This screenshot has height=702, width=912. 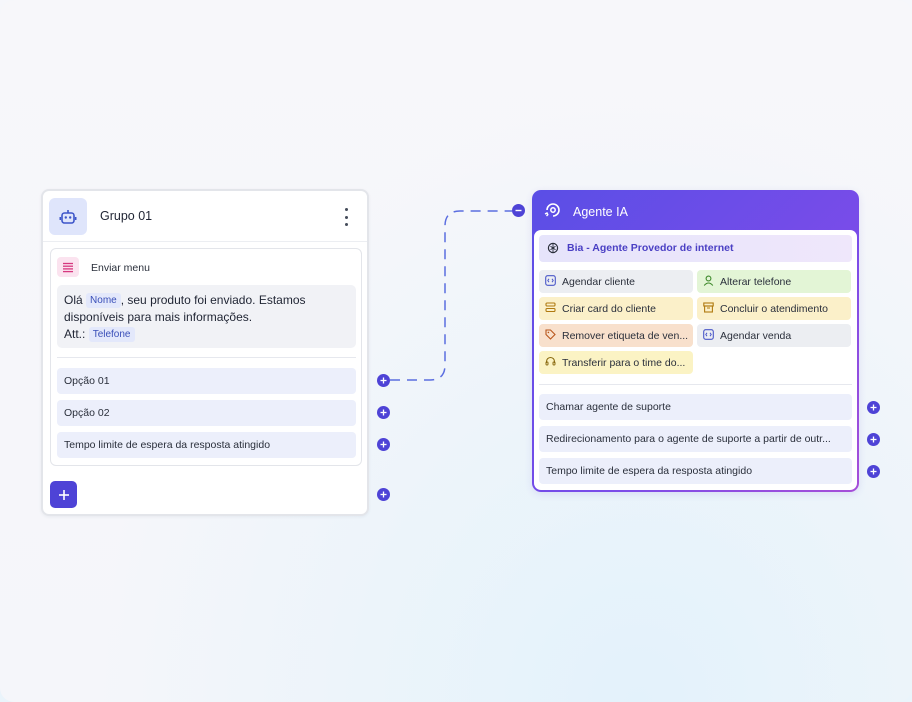 What do you see at coordinates (346, 217) in the screenshot?
I see `more-options-icon` at bounding box center [346, 217].